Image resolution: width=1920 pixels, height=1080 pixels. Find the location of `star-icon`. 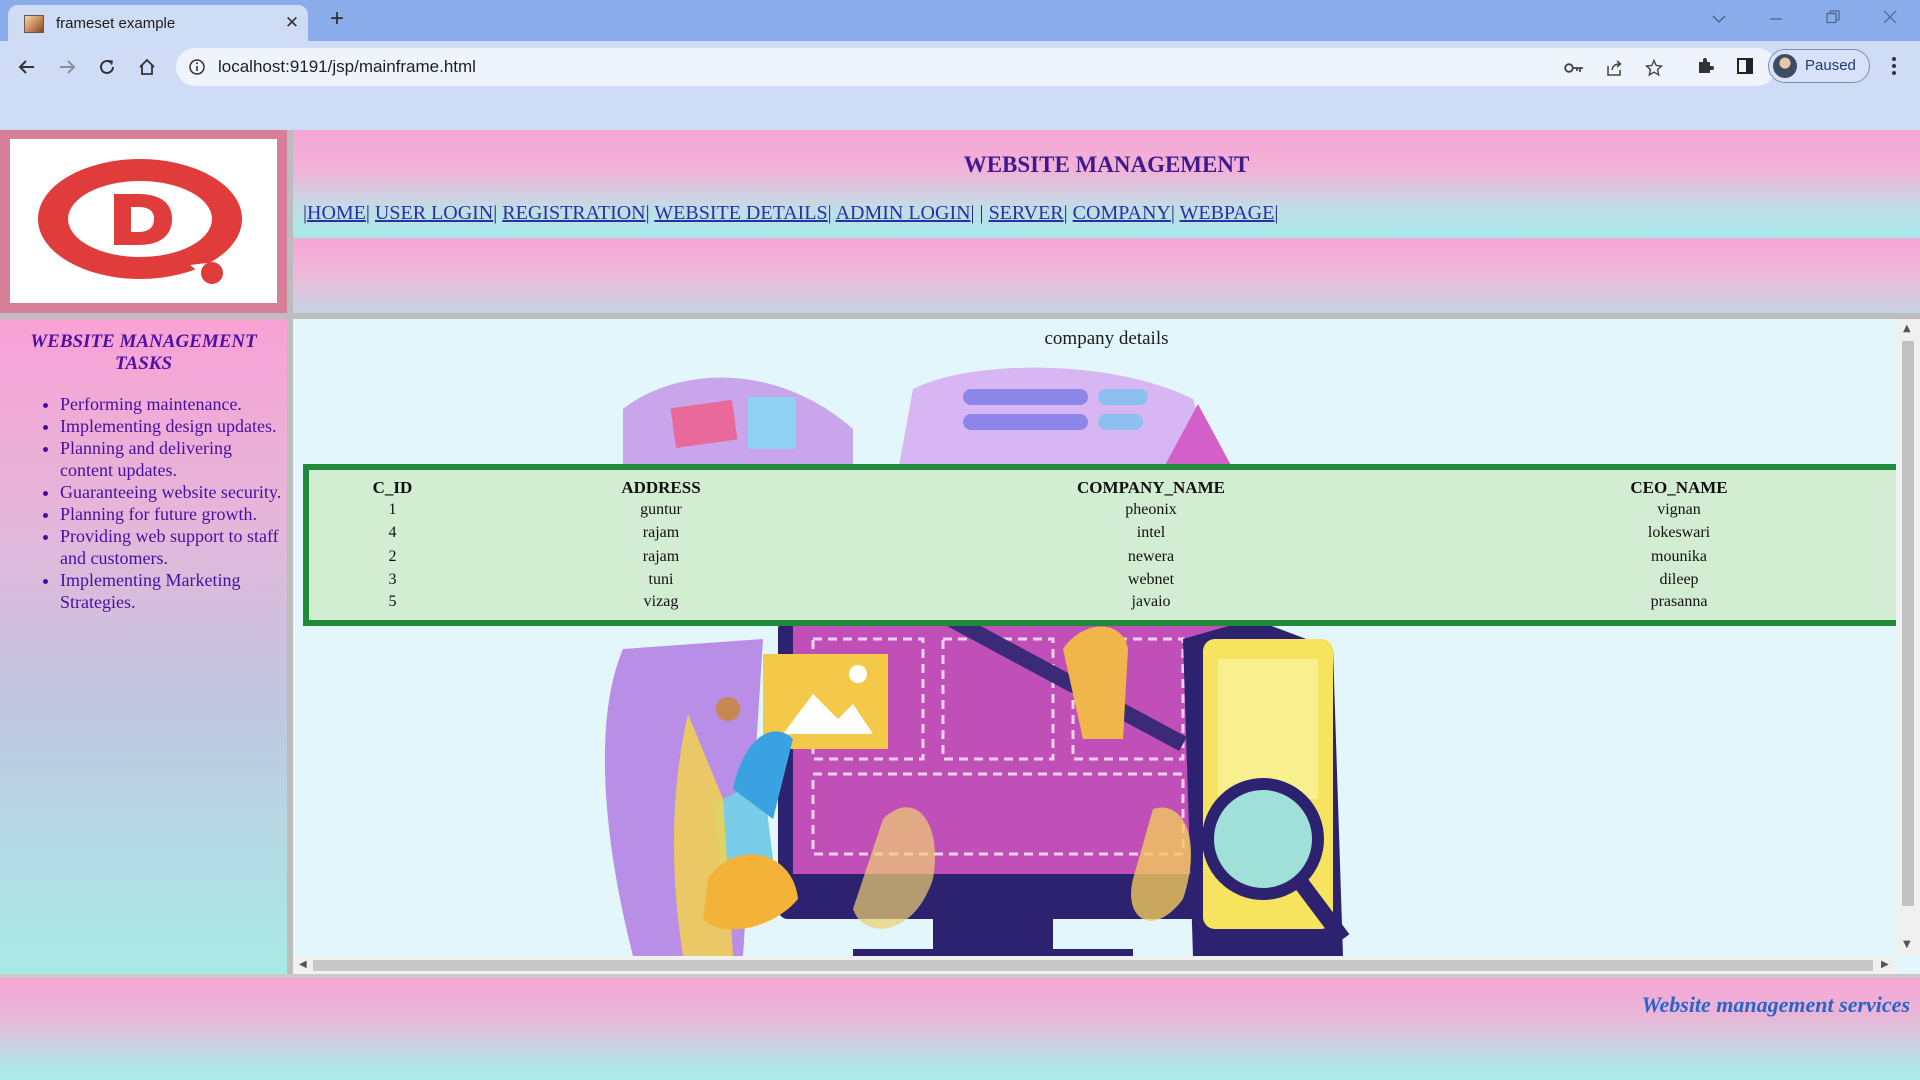

star-icon is located at coordinates (1654, 68).